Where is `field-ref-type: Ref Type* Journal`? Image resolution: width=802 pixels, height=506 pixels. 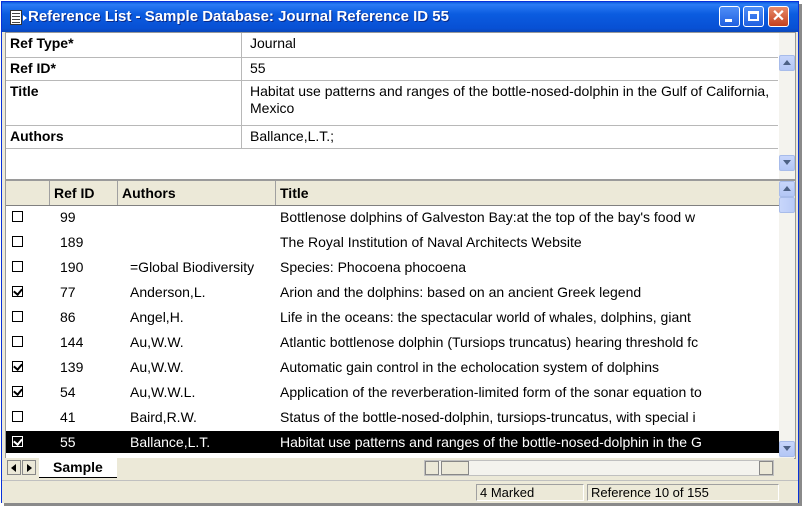
field-ref-type: Ref Type* Journal is located at coordinates (392, 45).